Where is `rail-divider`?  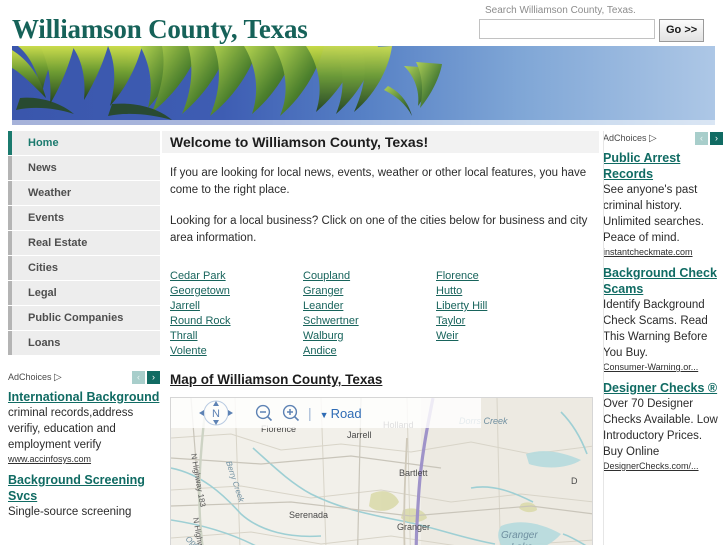
rail-divider is located at coordinates (603, 338).